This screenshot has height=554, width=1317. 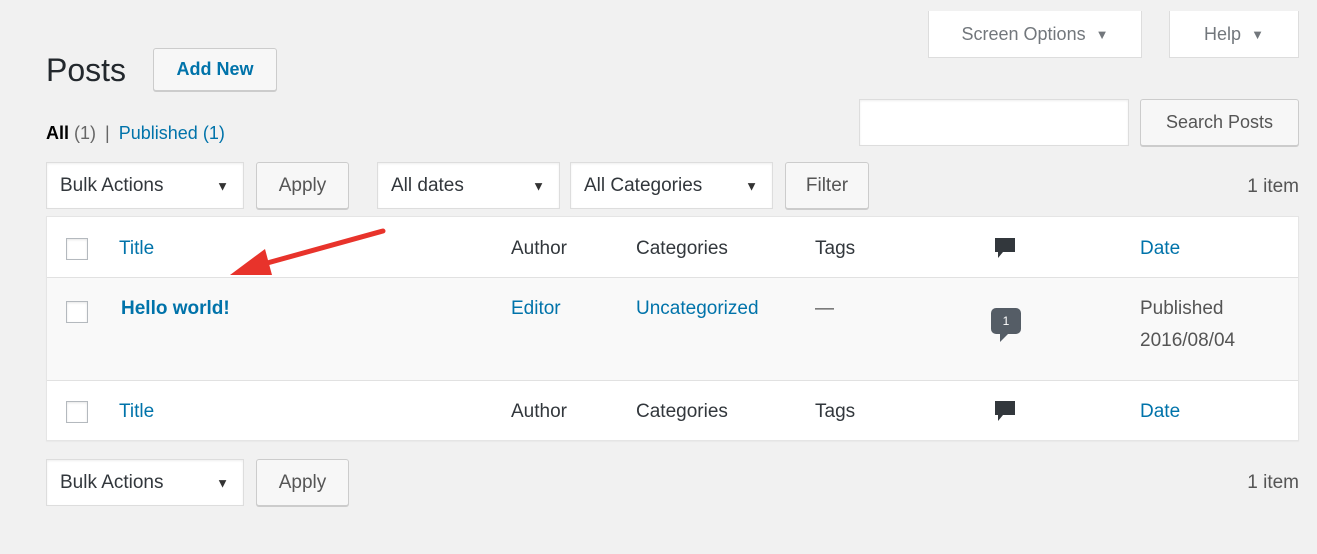 I want to click on search-posts-button: Search Posts, so click(x=1219, y=122).